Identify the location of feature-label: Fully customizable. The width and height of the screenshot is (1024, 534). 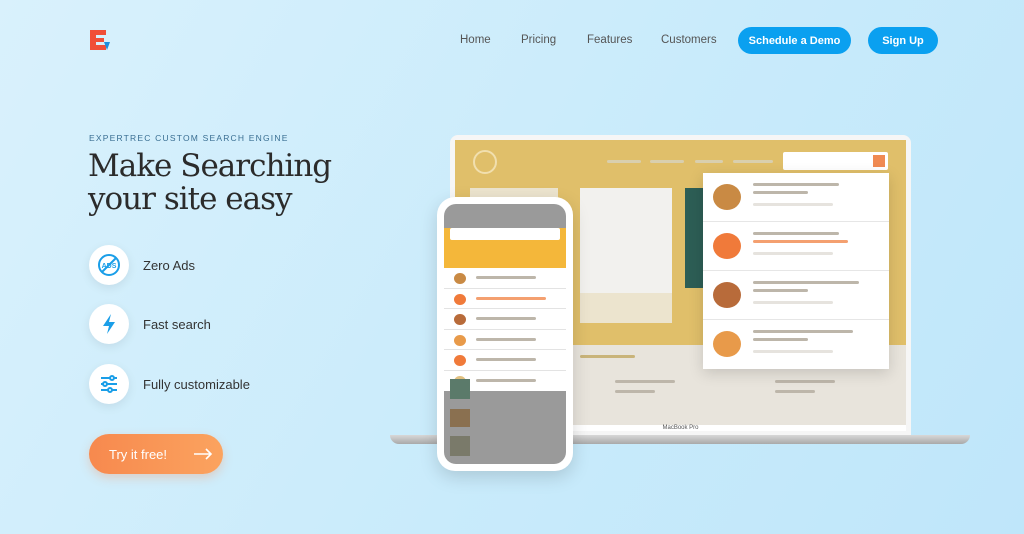
(196, 384).